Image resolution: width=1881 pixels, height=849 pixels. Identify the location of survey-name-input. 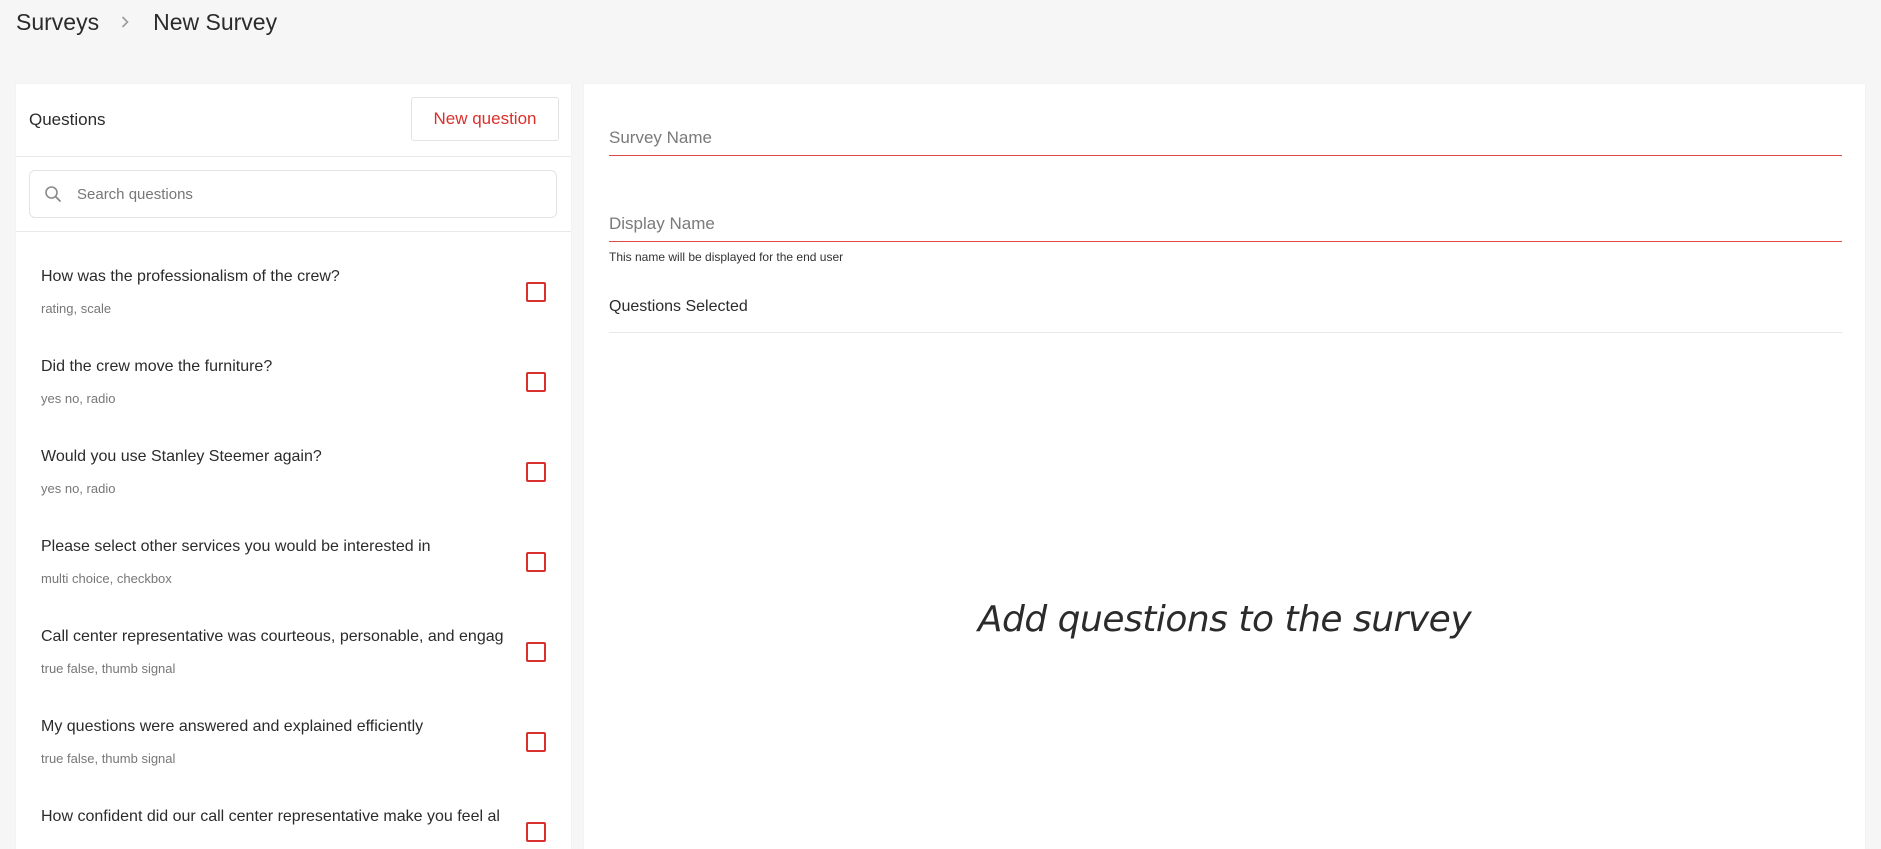
(1225, 141).